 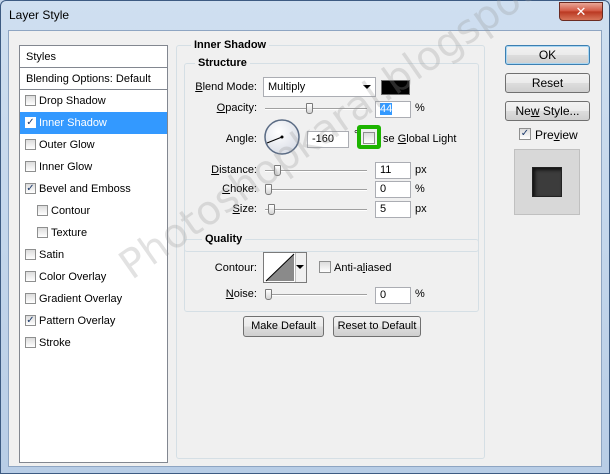 What do you see at coordinates (369, 138) in the screenshot?
I see `use-global-light-checkbox` at bounding box center [369, 138].